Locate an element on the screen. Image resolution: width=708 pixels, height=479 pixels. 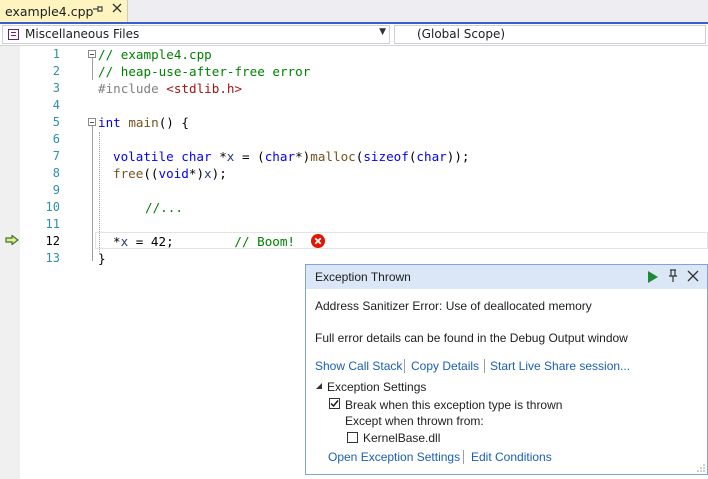
function-scope-dropdown: (Global Scope) is located at coordinates (550, 34).